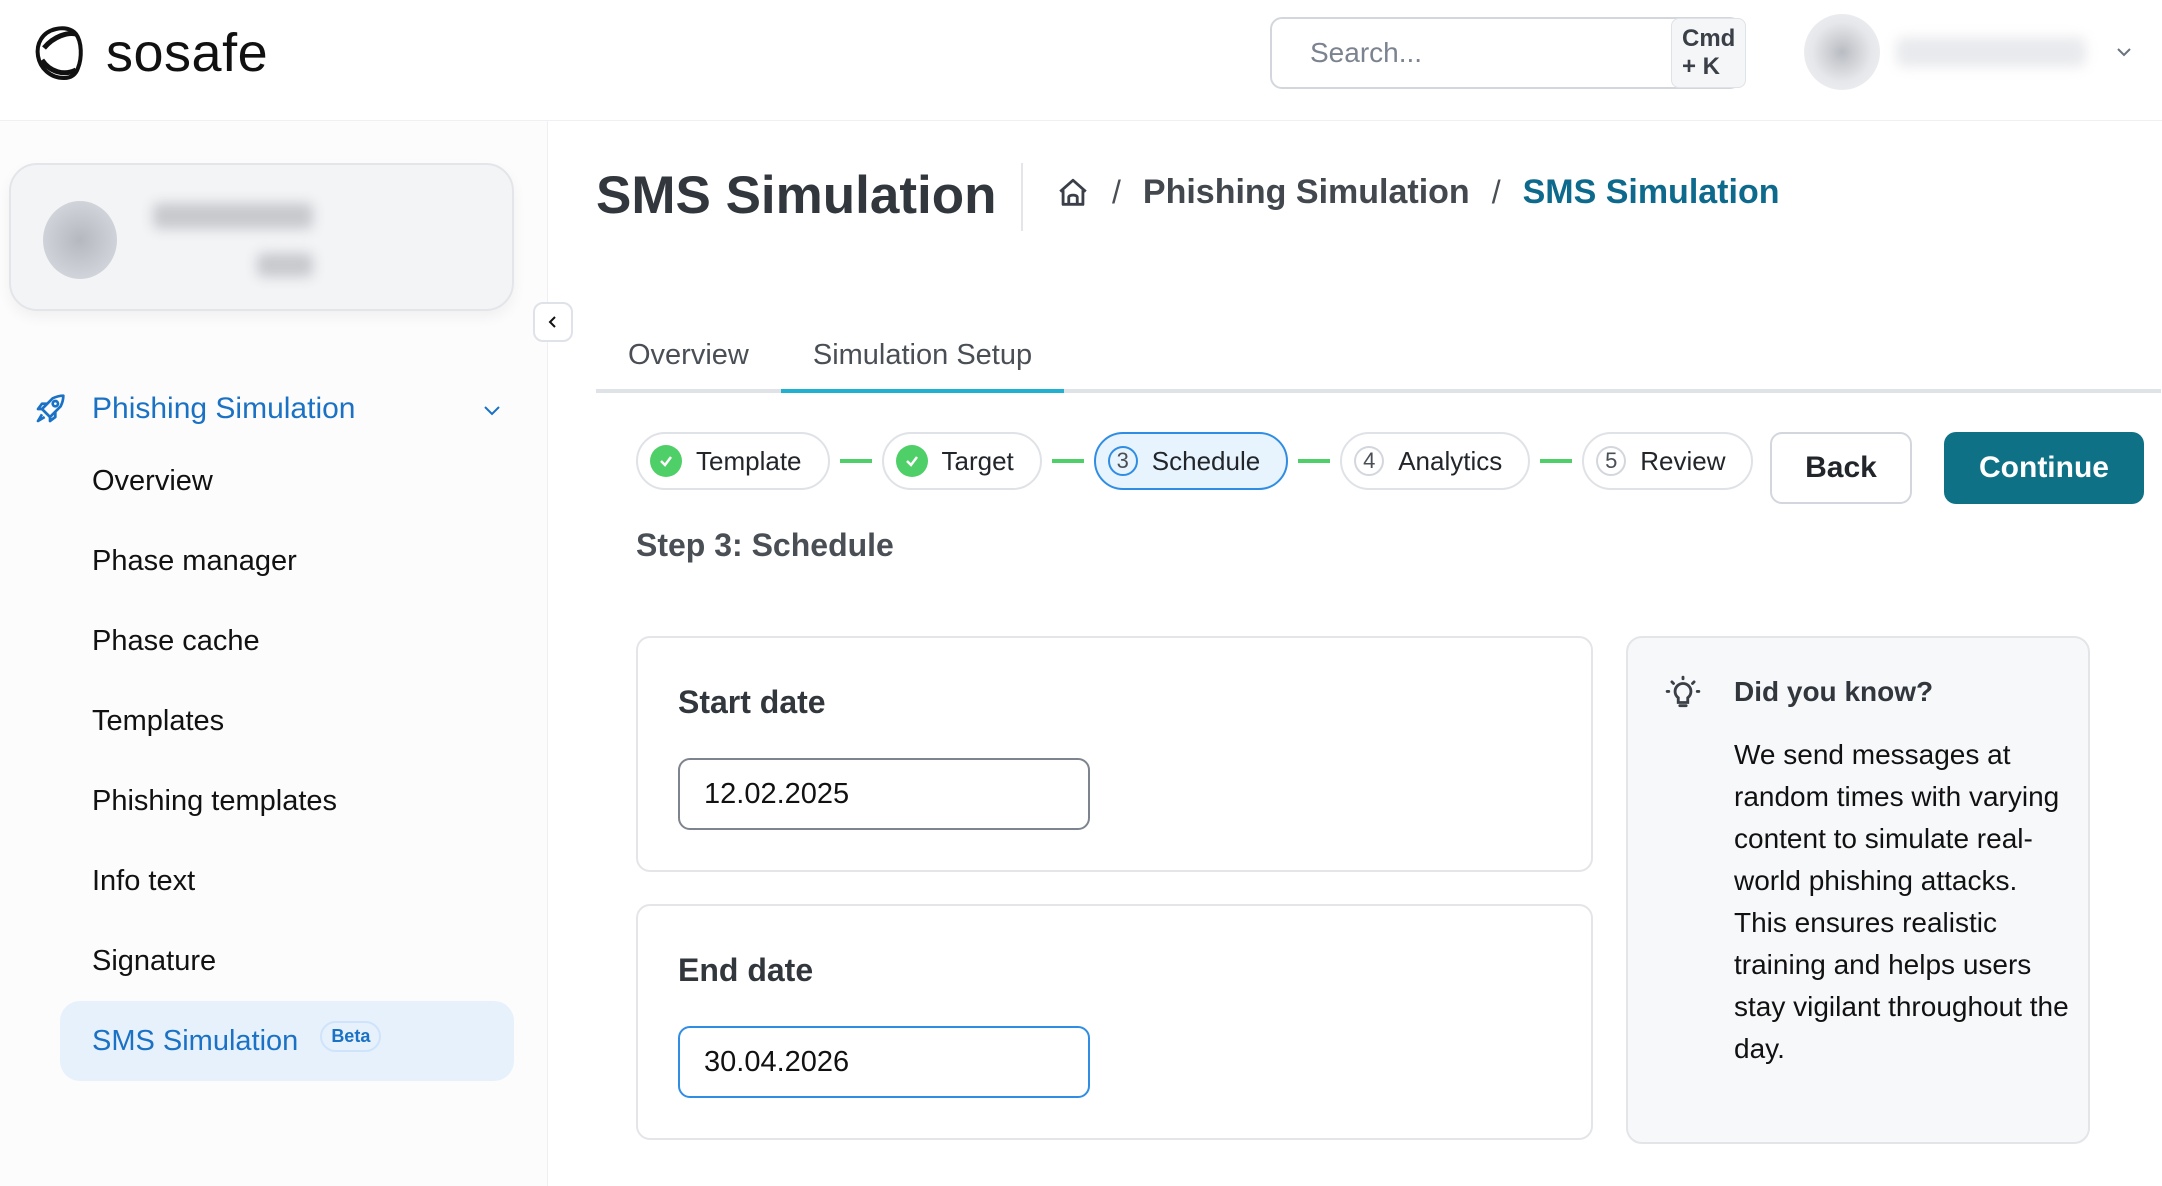  I want to click on back-button: Back, so click(1841, 468).